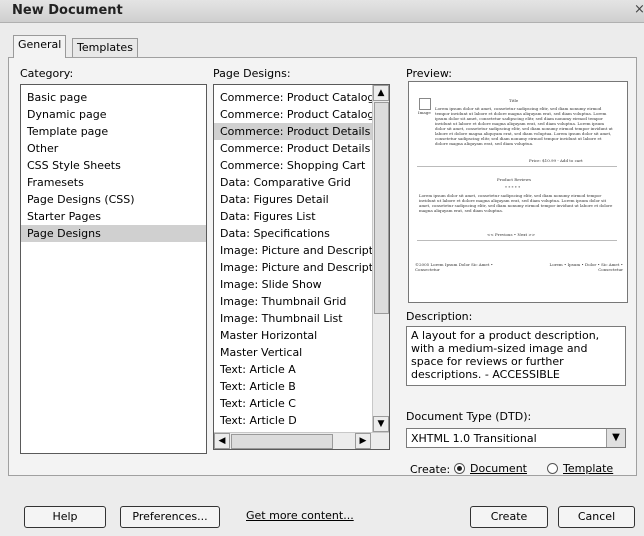 This screenshot has width=644, height=536. I want to click on page-designs-label: Page Designs:, so click(252, 73).